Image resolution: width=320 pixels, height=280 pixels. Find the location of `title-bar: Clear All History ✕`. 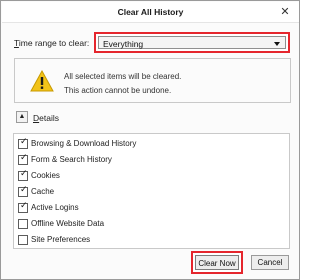

title-bar: Clear All History ✕ is located at coordinates (150, 12).